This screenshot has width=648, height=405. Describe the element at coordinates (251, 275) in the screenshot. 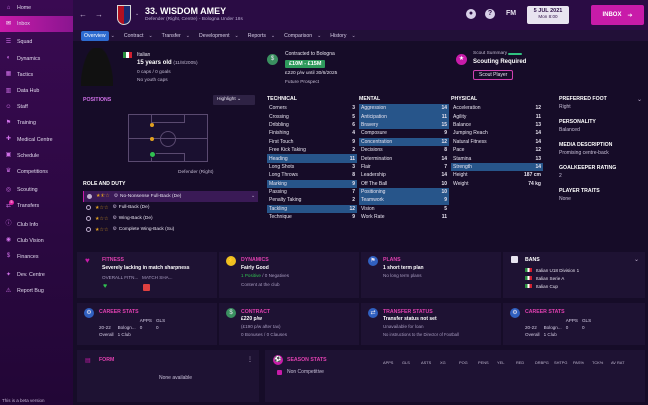

I see `dynamics-positive: 1 Positive` at that location.